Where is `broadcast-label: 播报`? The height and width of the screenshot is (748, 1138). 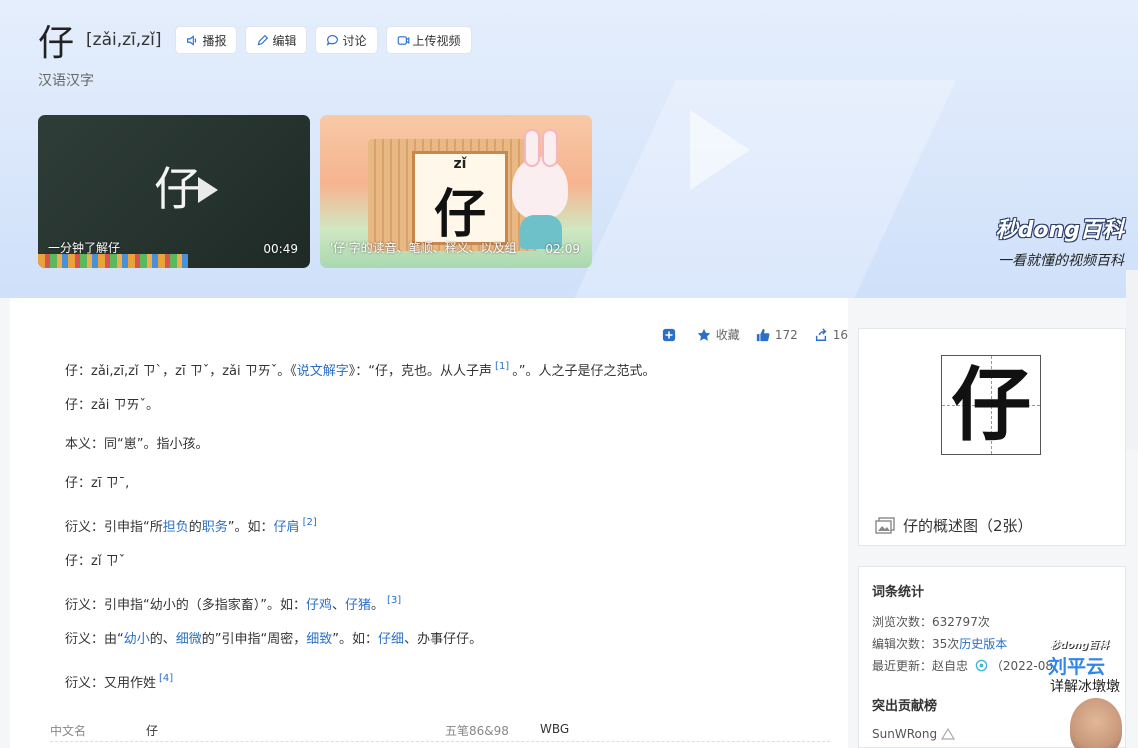 broadcast-label: 播报 is located at coordinates (214, 40).